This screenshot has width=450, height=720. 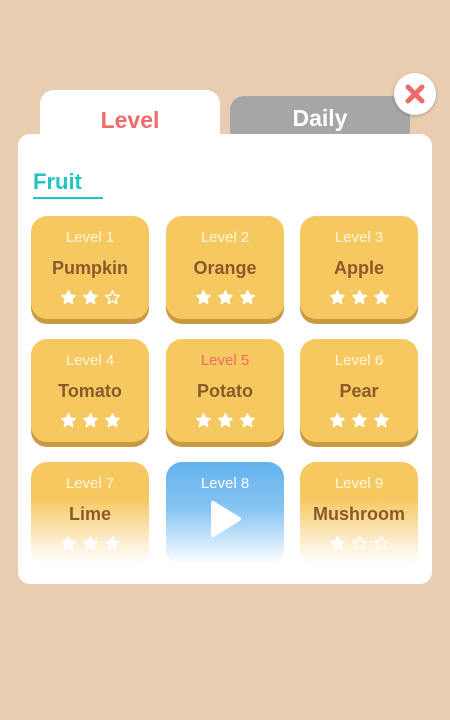 I want to click on play-icon, so click(x=225, y=521).